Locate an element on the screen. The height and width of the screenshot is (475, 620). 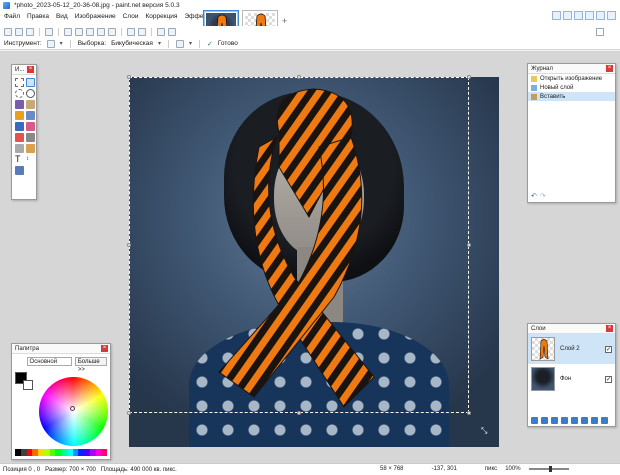
menu-view: Вид is located at coordinates (62, 16).